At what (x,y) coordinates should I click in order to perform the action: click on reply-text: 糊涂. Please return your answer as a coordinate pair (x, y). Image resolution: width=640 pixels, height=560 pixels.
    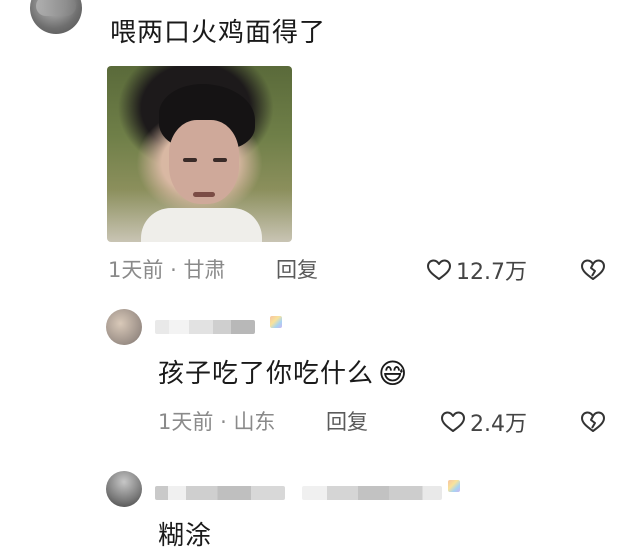
    Looking at the image, I should click on (185, 536).